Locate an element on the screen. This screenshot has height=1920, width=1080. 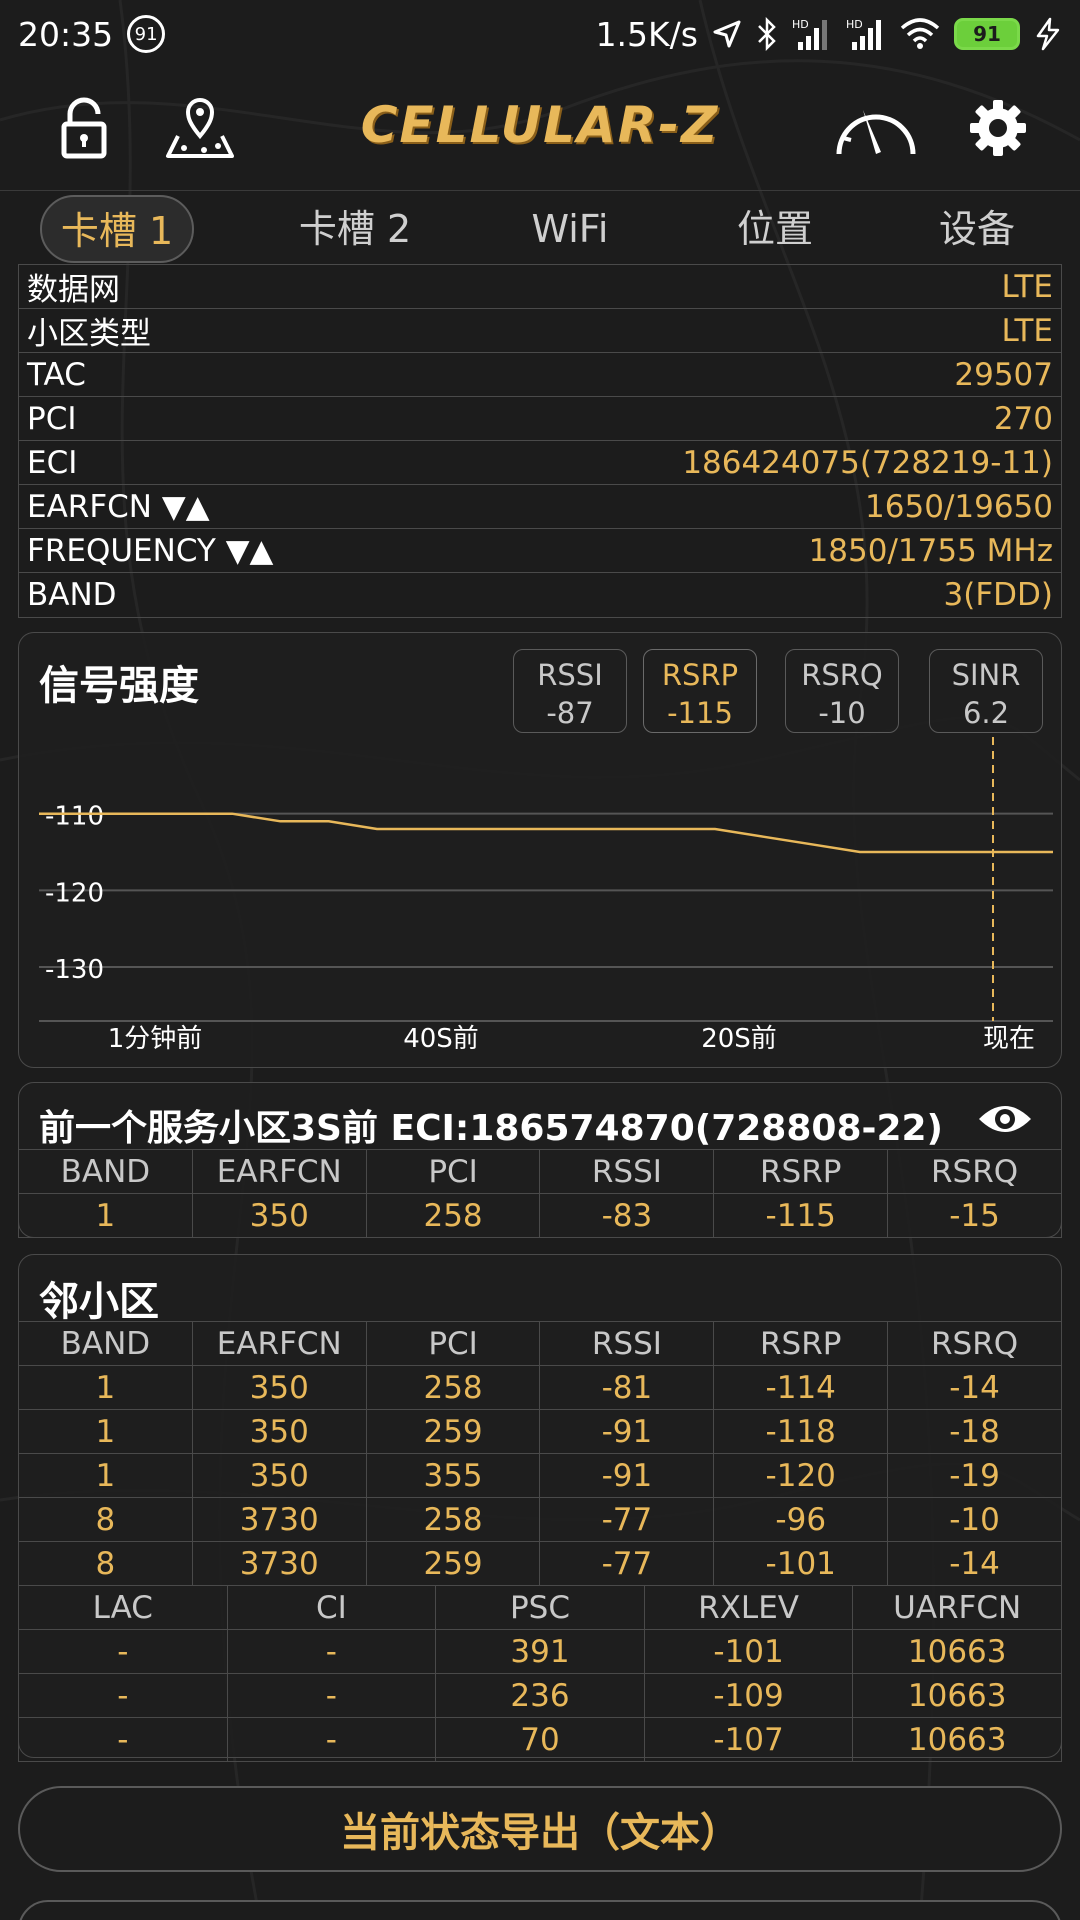
table-row: 8 3730 259 -77 -101 -14 is located at coordinates (540, 1563).